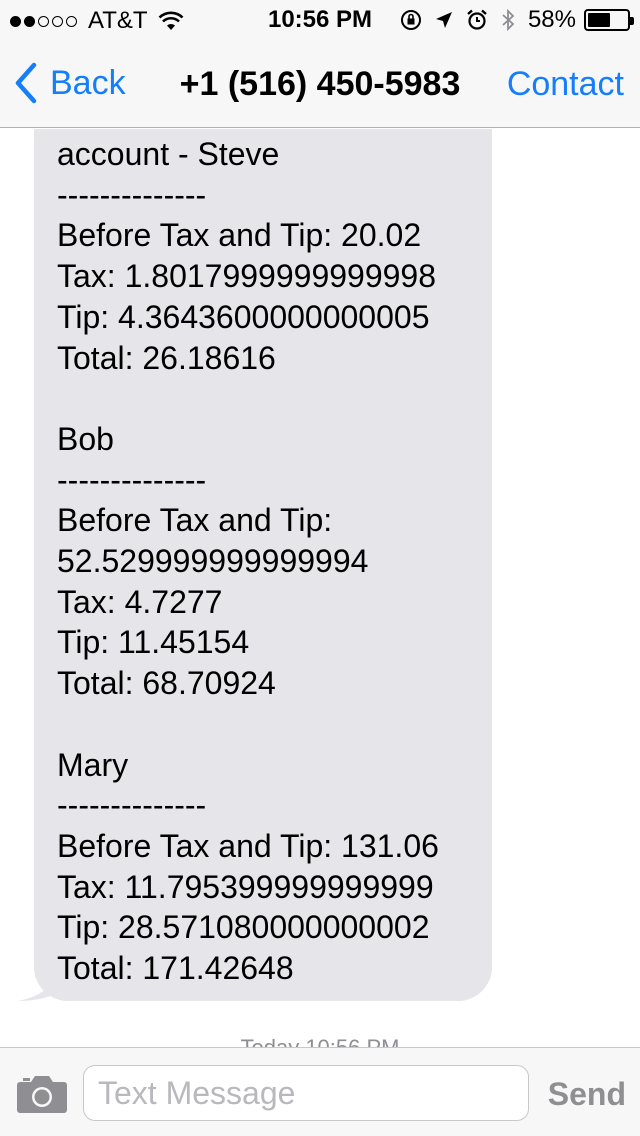 The width and height of the screenshot is (640, 1136). Describe the element at coordinates (517, 20) in the screenshot. I see `status-right: 58%` at that location.